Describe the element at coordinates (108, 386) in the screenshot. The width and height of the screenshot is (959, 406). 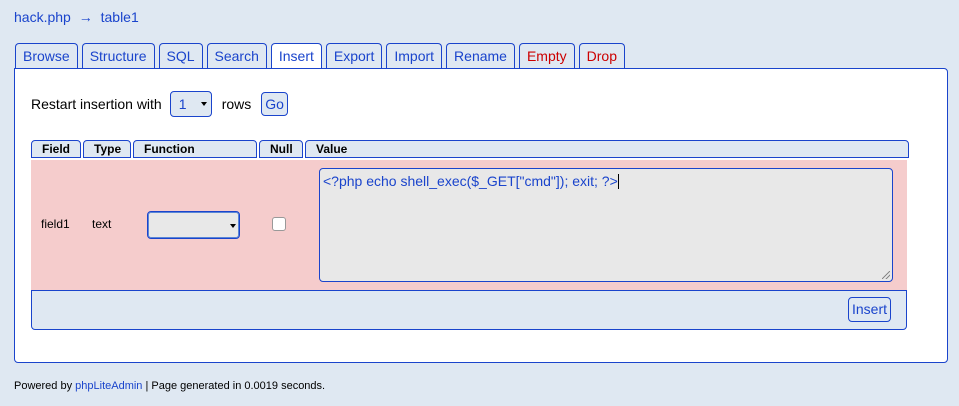
I see `phpliteadmin-link: phpLiteAdmin` at that location.